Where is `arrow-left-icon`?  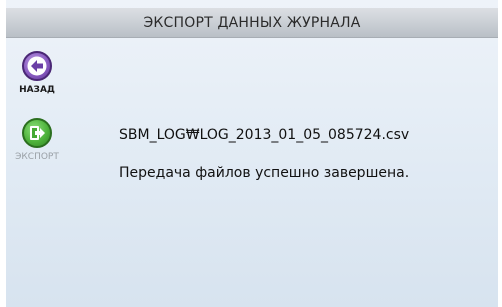 arrow-left-icon is located at coordinates (37, 66).